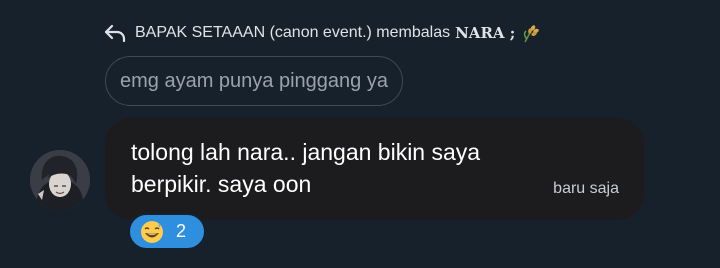  Describe the element at coordinates (152, 231) in the screenshot. I see `grinning-sweat-emoji-icon` at that location.